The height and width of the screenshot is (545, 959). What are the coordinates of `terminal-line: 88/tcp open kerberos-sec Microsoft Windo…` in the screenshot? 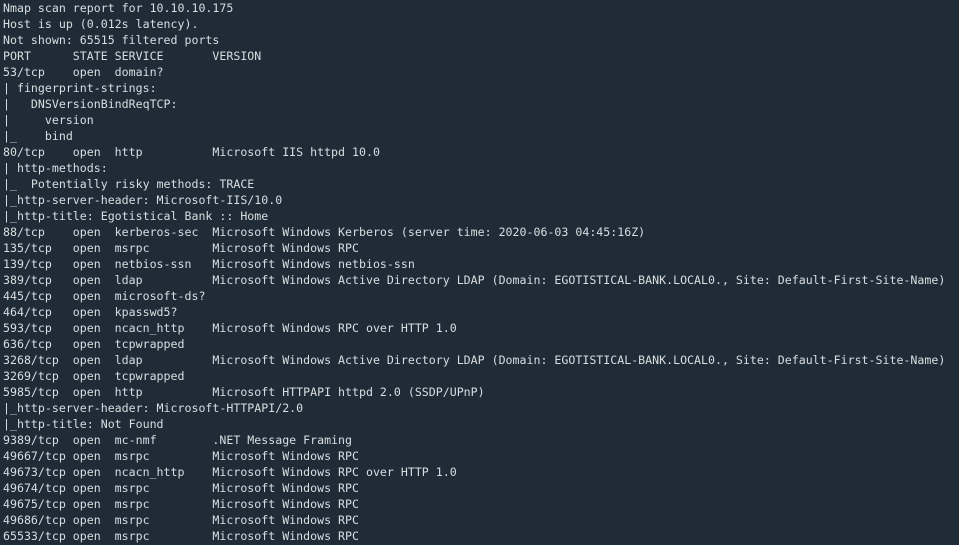 It's located at (324, 232).